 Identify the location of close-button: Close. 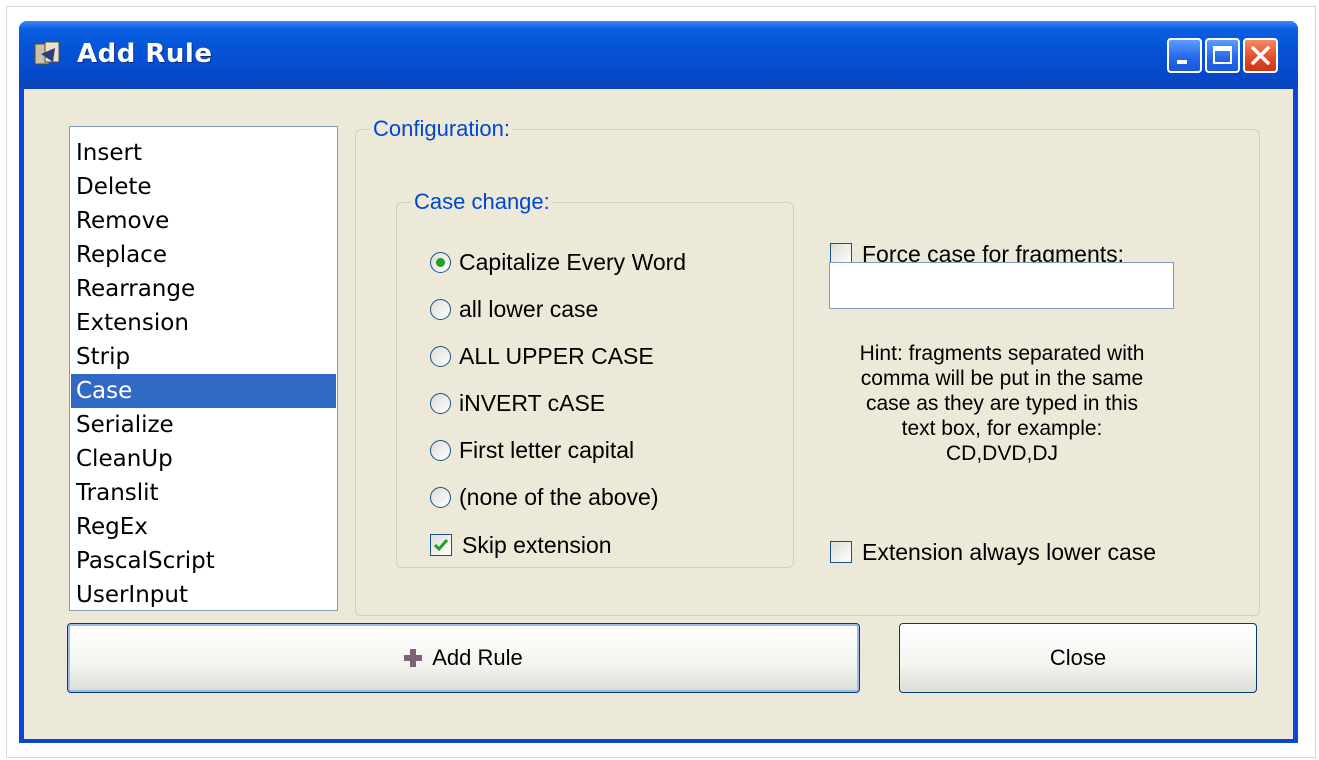
(1078, 658).